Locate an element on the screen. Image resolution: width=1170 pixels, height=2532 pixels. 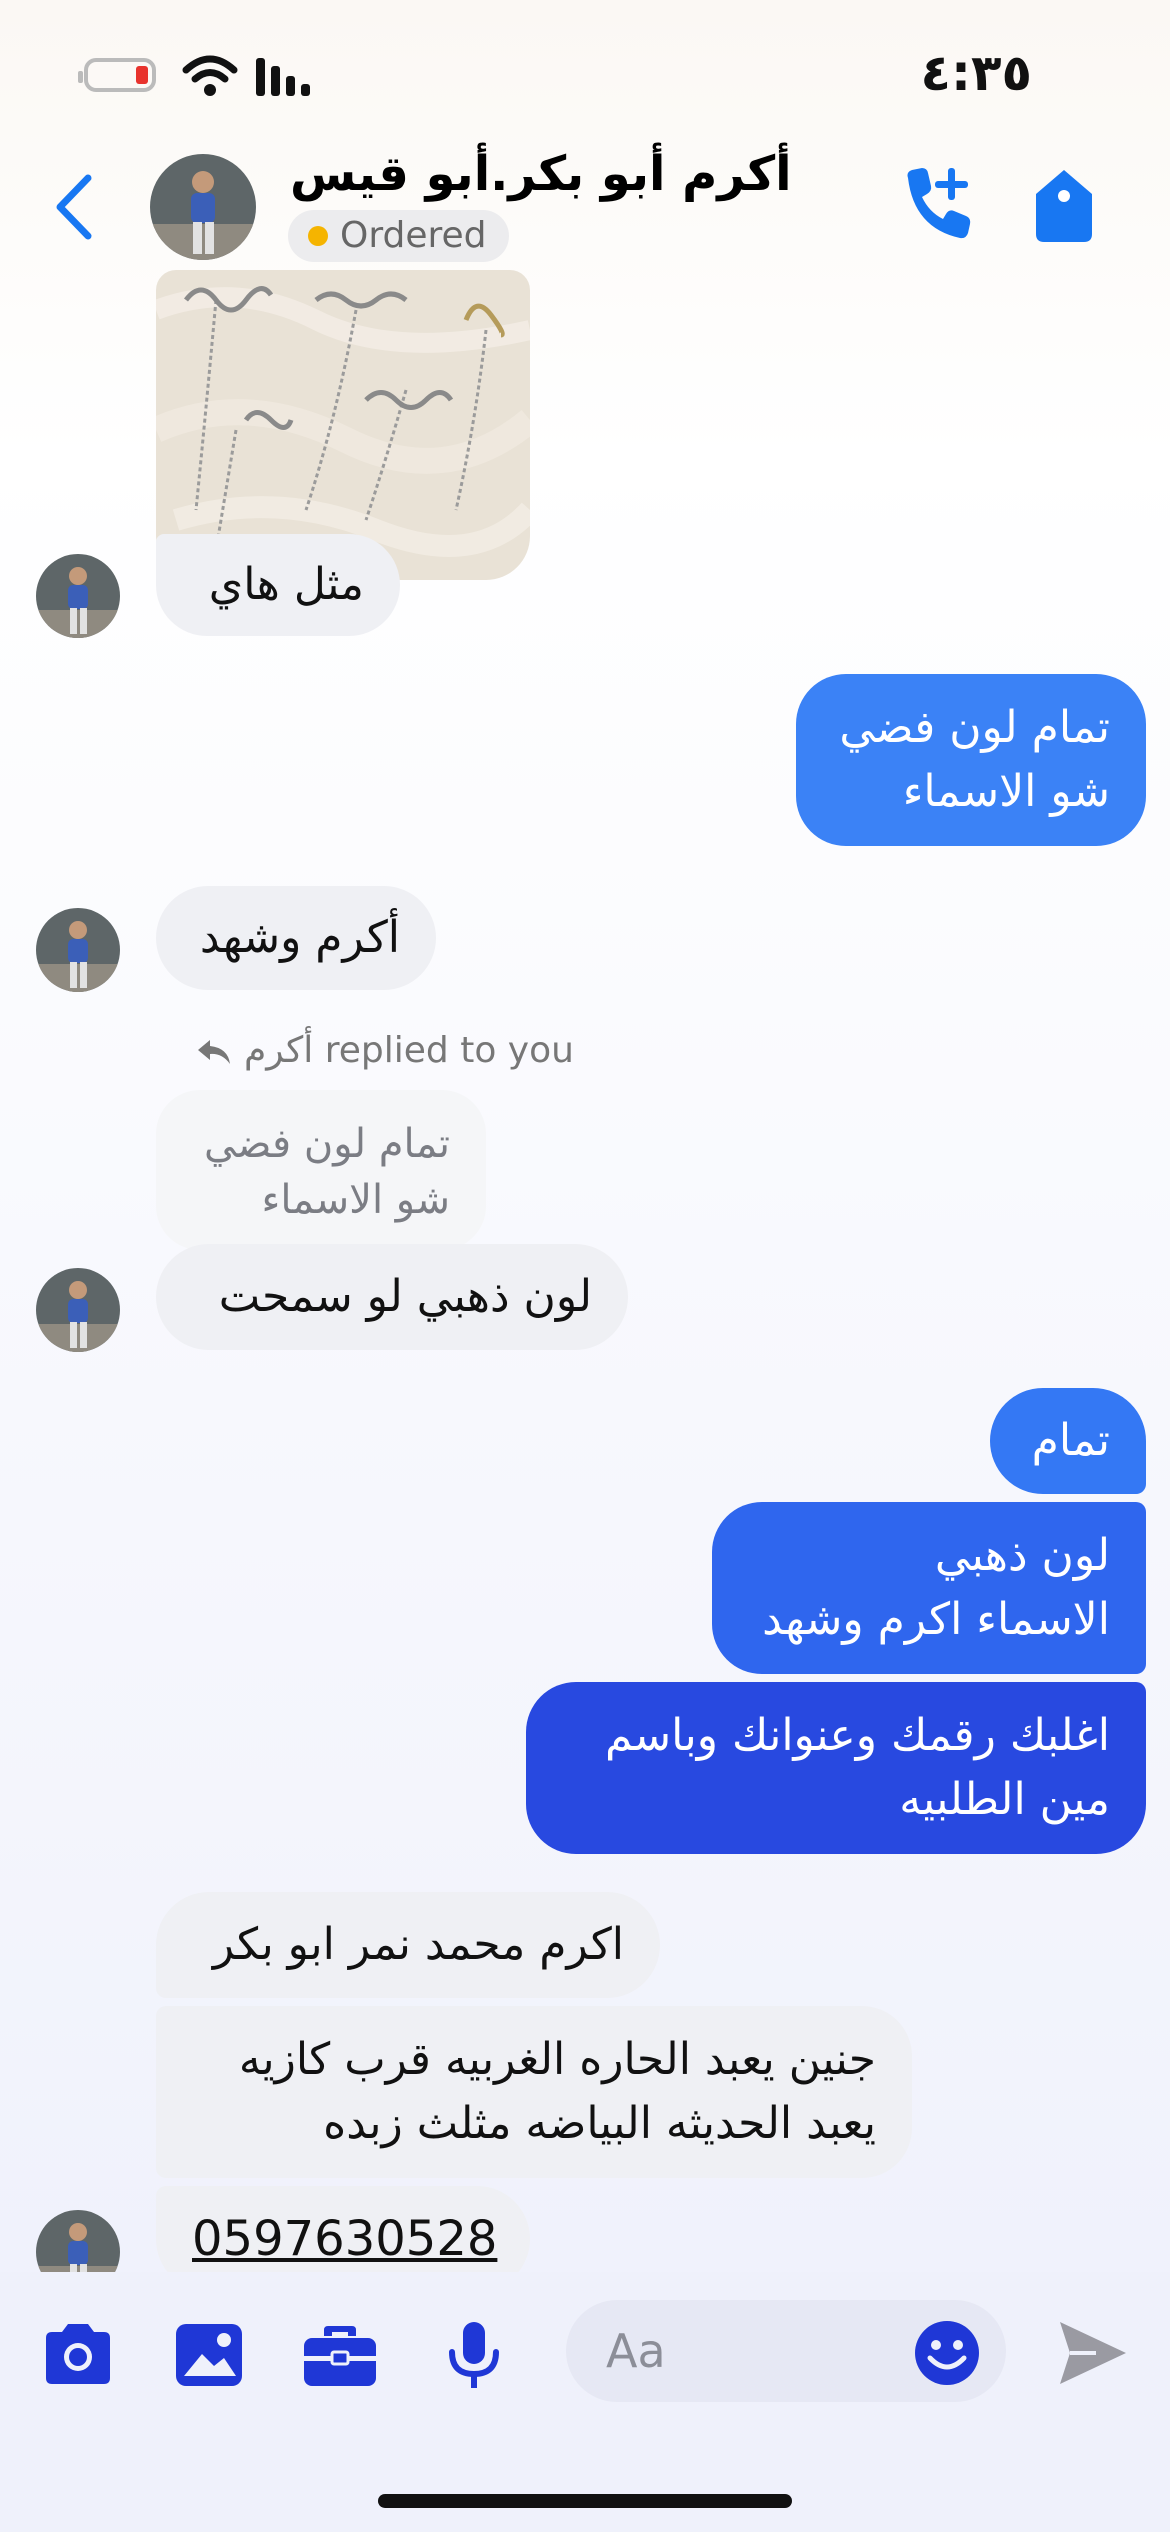
reply-note: أكرم replied to you is located at coordinates (409, 1050).